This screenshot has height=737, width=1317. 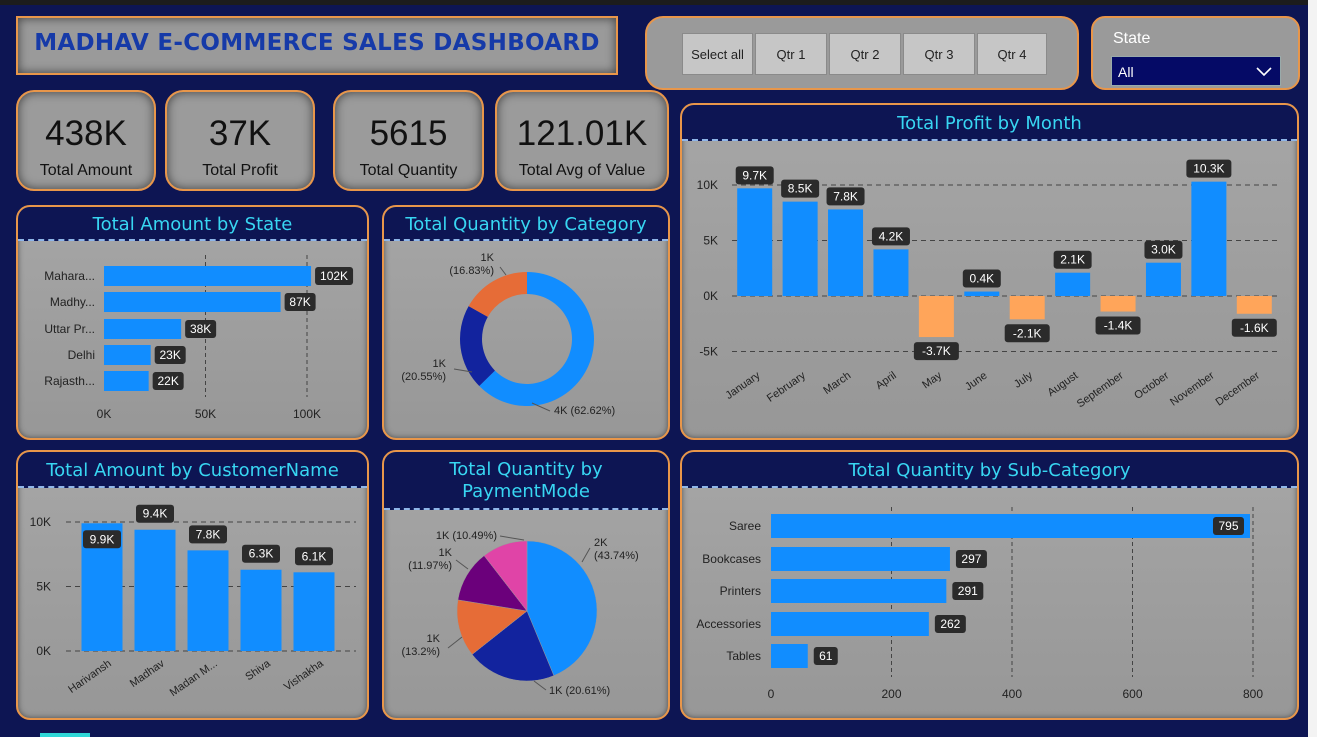 I want to click on x-tick-label: 0K, so click(x=104, y=414).